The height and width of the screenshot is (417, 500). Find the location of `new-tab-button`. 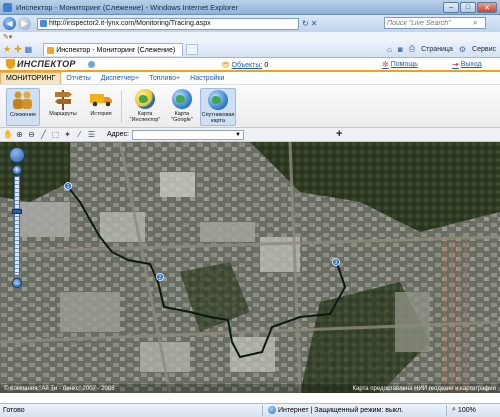

new-tab-button is located at coordinates (192, 49).